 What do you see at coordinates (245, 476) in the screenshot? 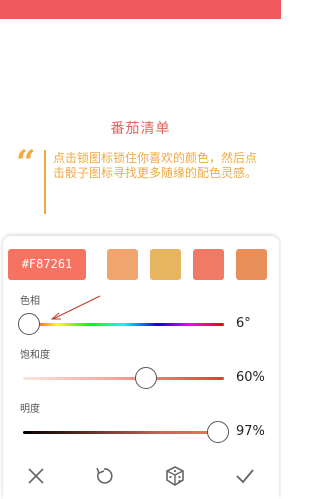
I see `check-icon` at bounding box center [245, 476].